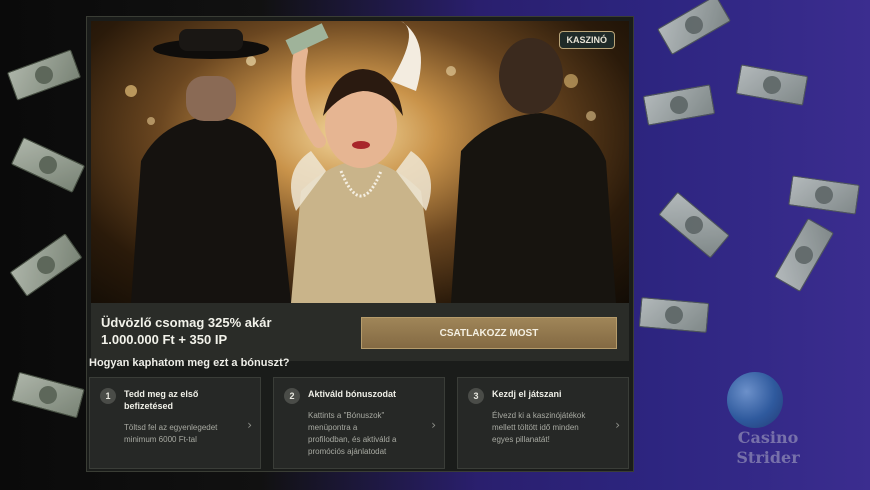 This screenshot has width=870, height=490. I want to click on howto-title: Hogyan kaphatom meg ezt a bónuszt?, so click(189, 363).